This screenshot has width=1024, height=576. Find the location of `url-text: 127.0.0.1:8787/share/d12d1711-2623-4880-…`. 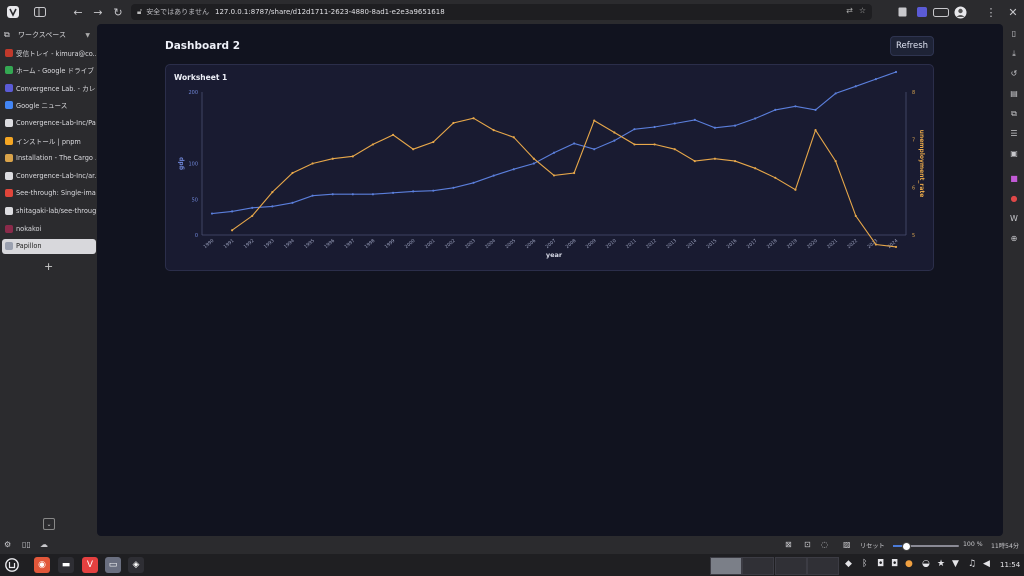

url-text: 127.0.0.1:8787/share/d12d1711-2623-4880-… is located at coordinates (330, 12).